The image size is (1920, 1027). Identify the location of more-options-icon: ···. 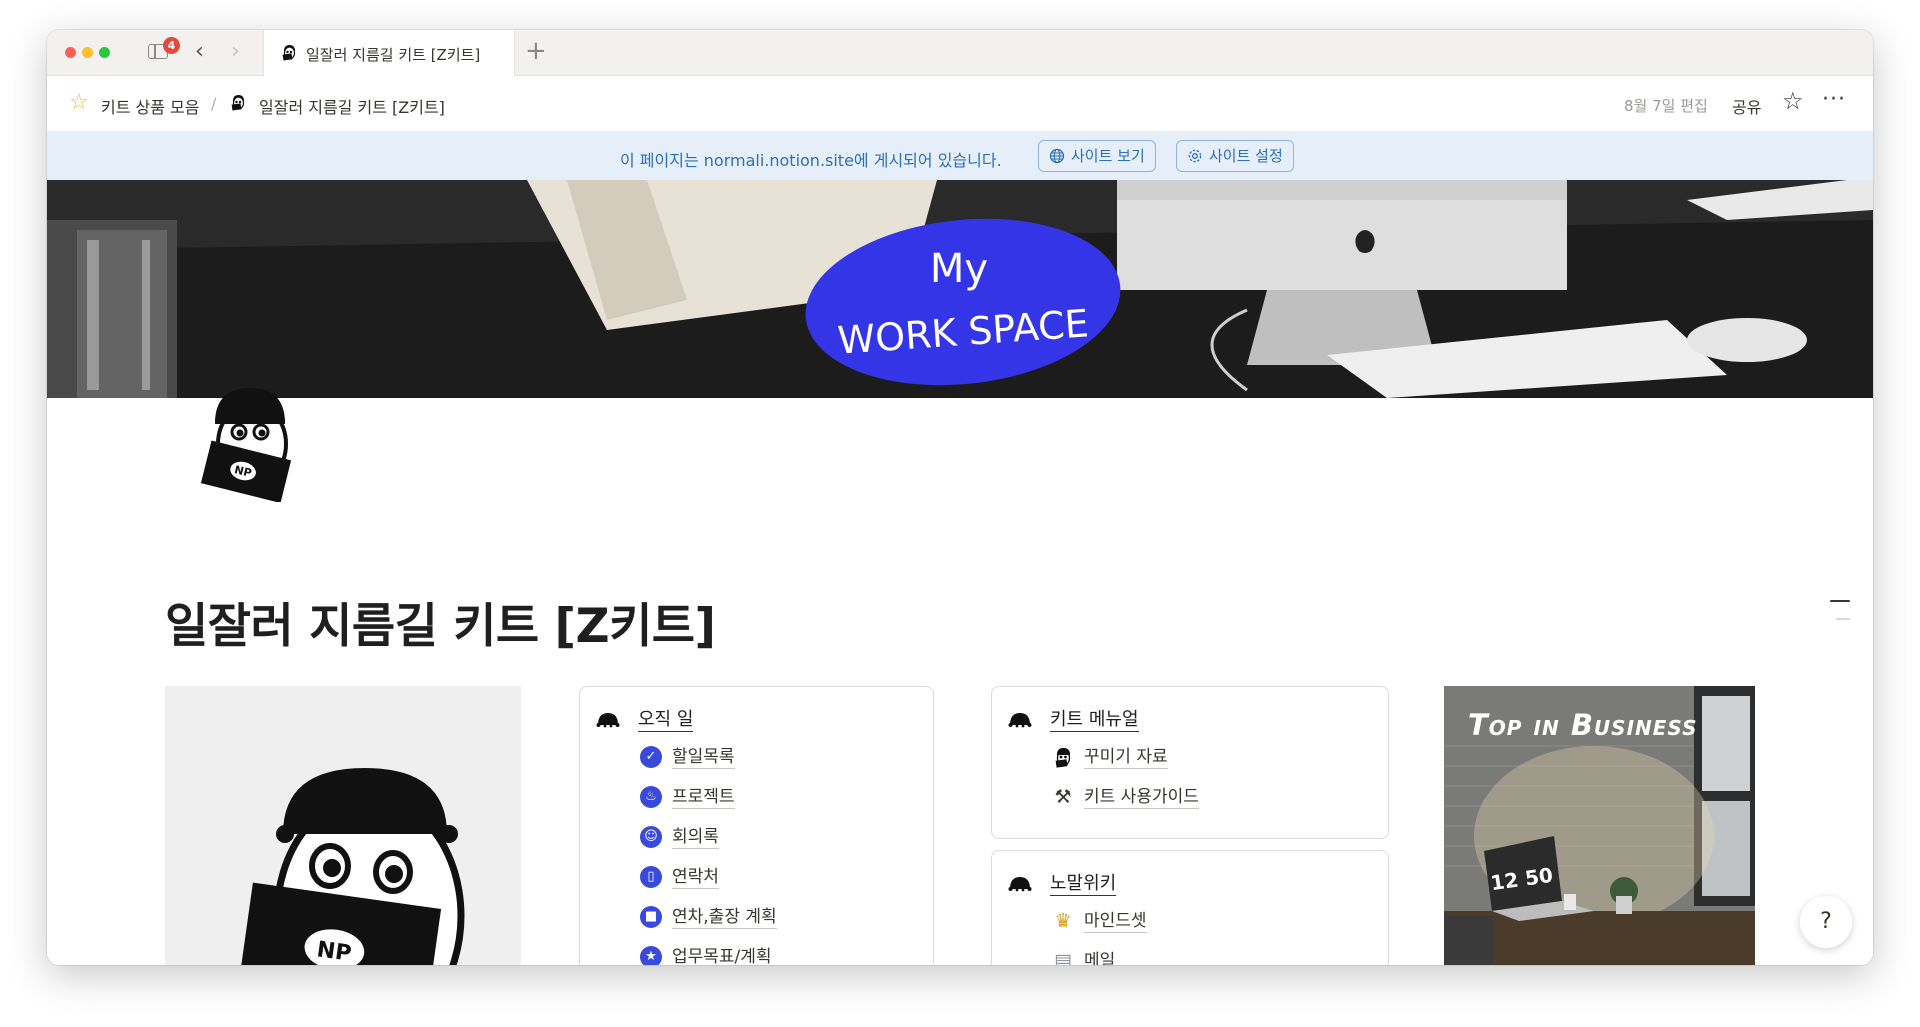
(1834, 100).